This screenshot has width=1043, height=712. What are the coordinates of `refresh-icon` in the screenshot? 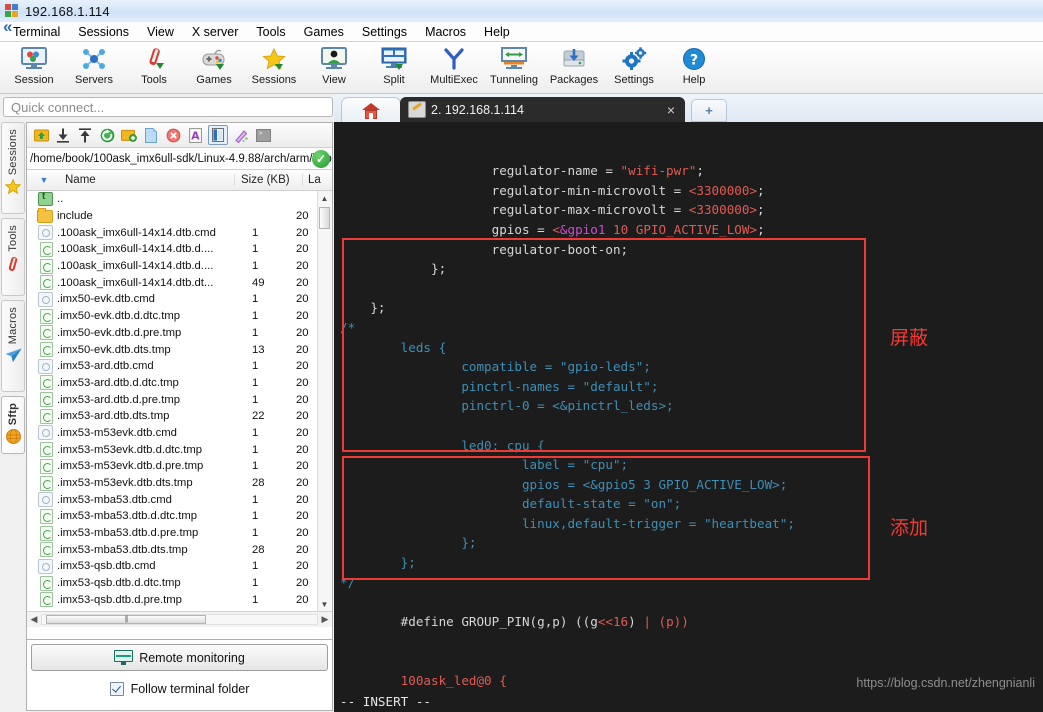 It's located at (107, 135).